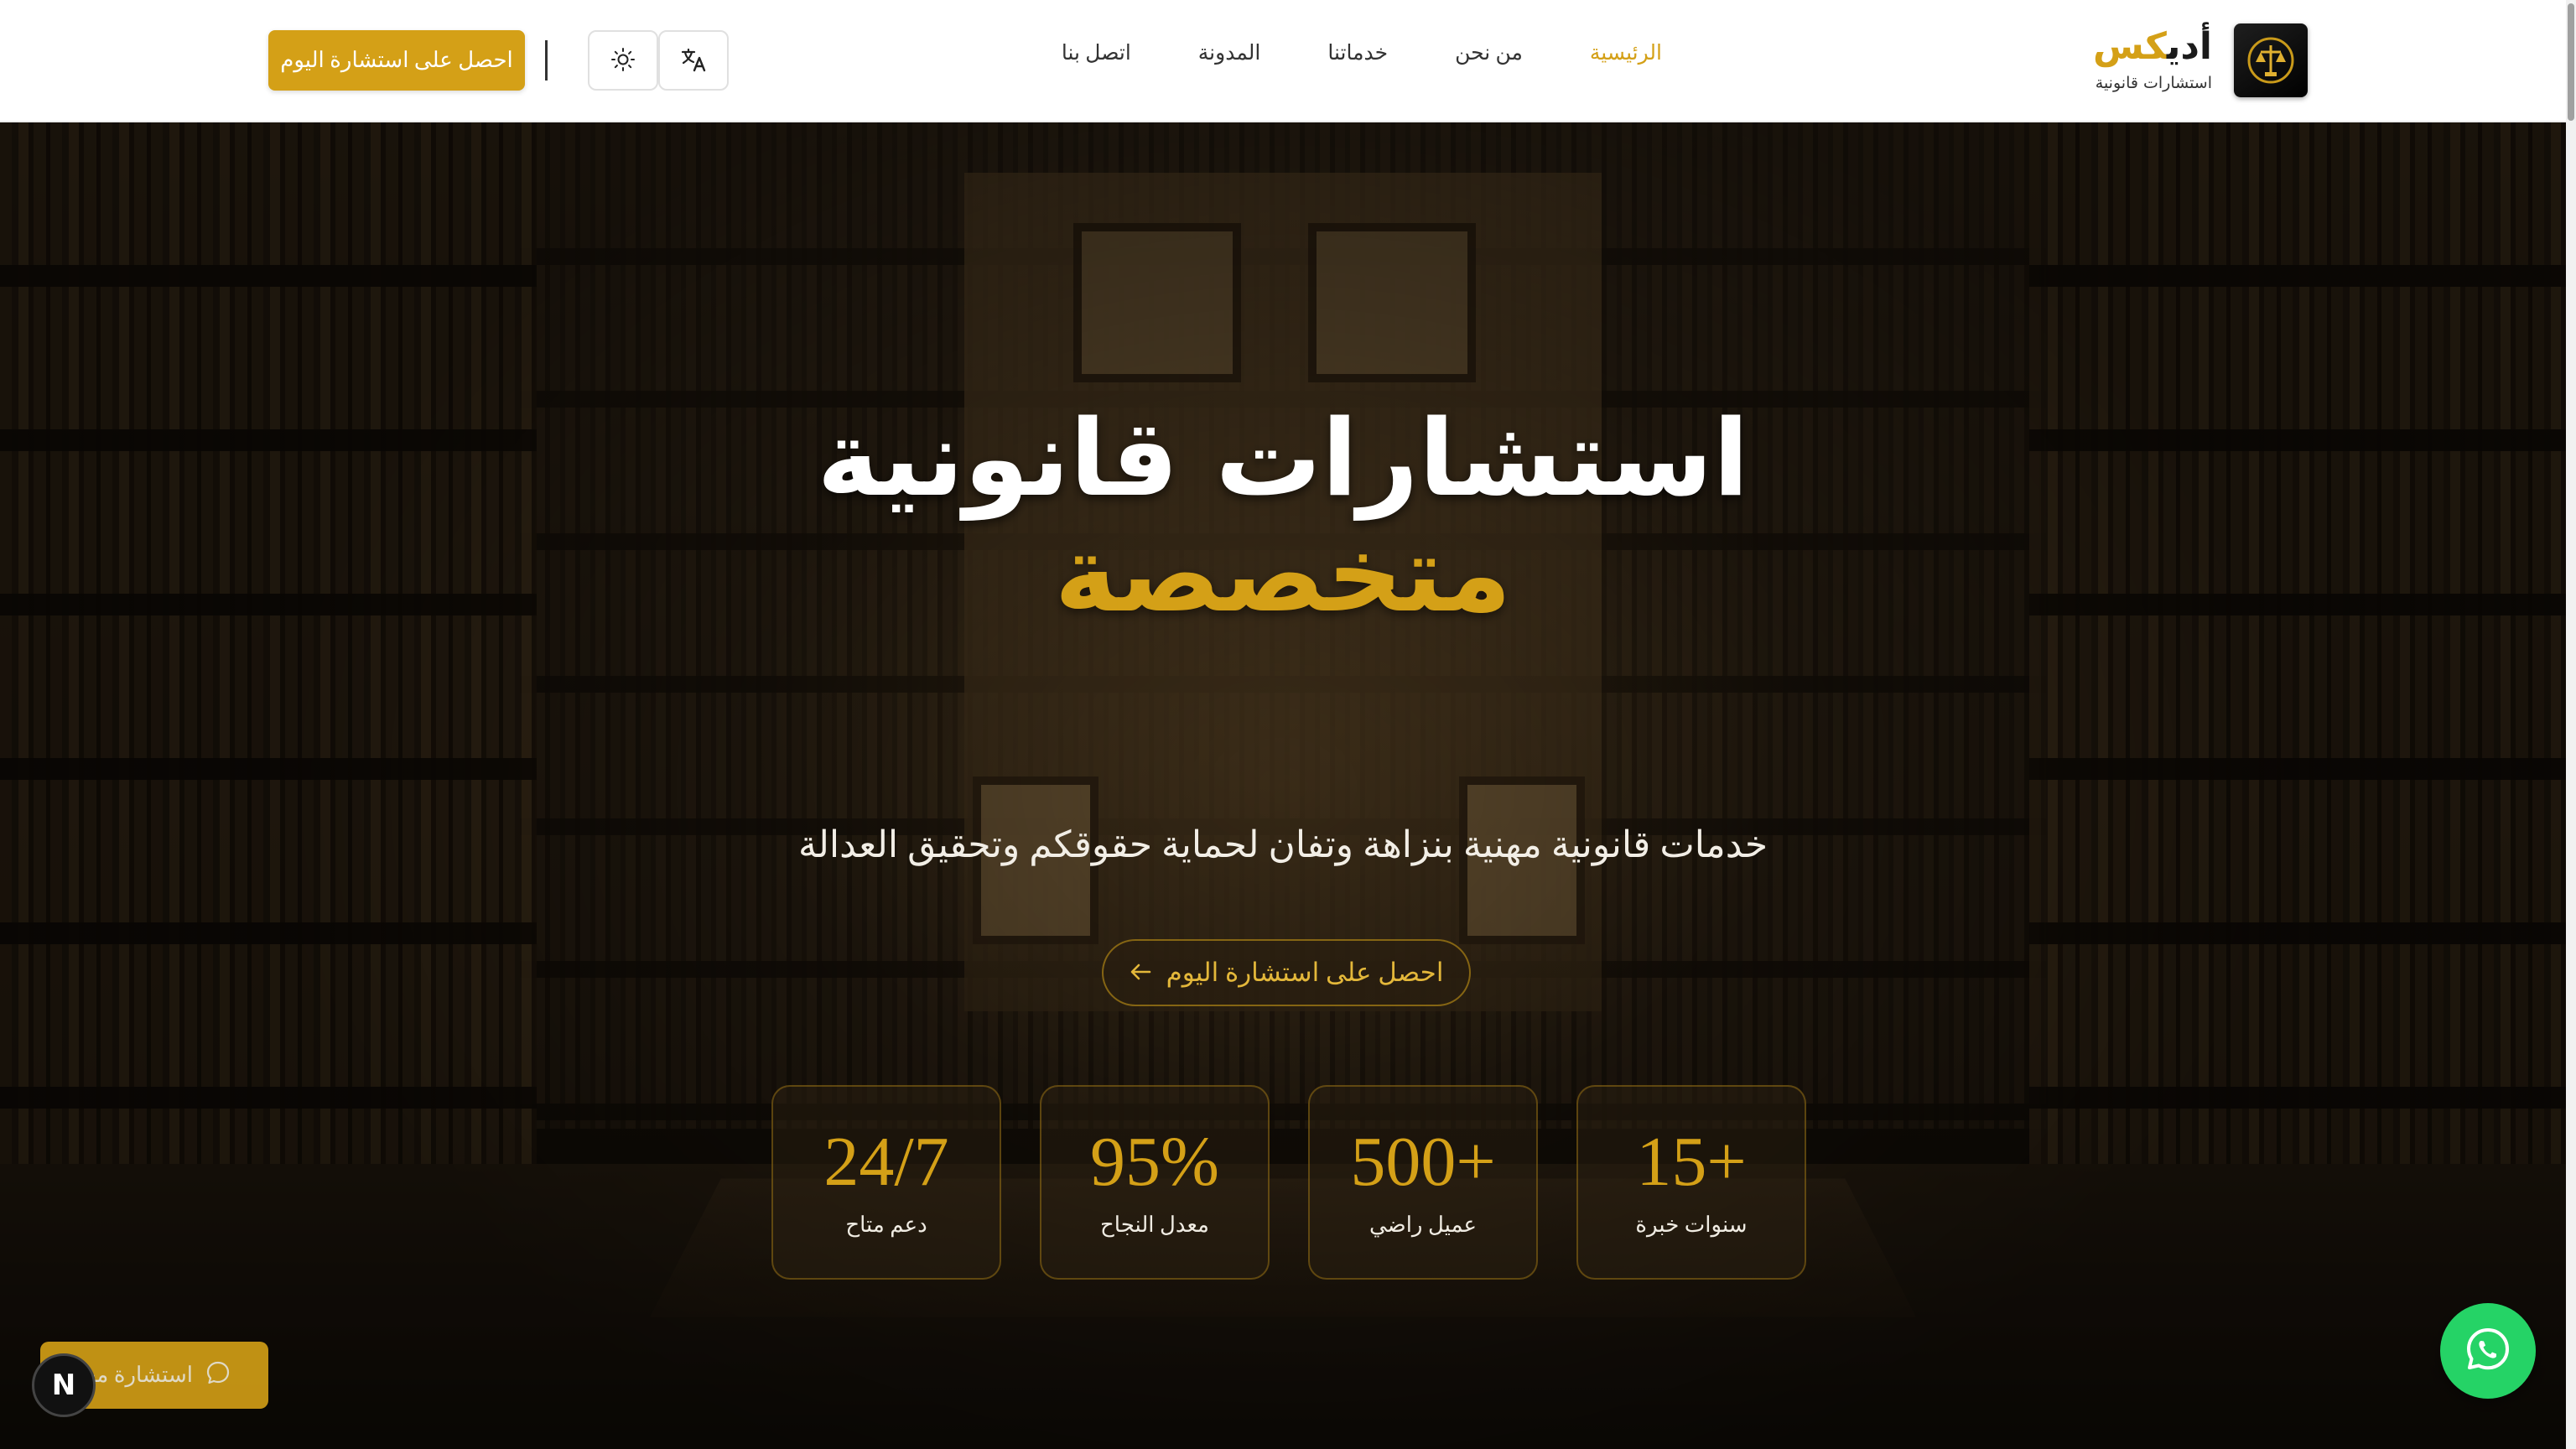  Describe the element at coordinates (64, 1385) in the screenshot. I see `n-badge: N` at that location.